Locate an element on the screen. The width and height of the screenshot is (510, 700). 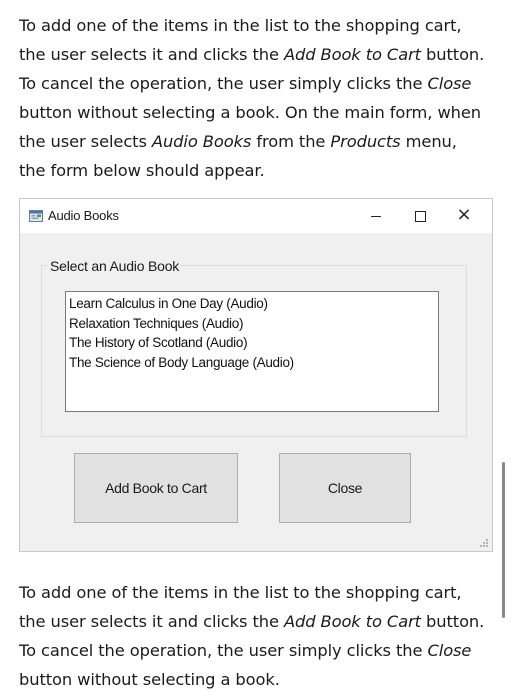
intro-products-ref: Products is located at coordinates (365, 141).